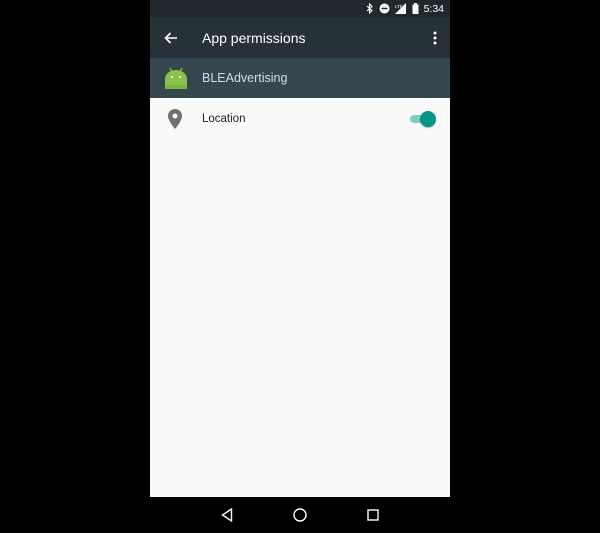 The height and width of the screenshot is (533, 600). What do you see at coordinates (428, 119) in the screenshot?
I see `toggle-thumb` at bounding box center [428, 119].